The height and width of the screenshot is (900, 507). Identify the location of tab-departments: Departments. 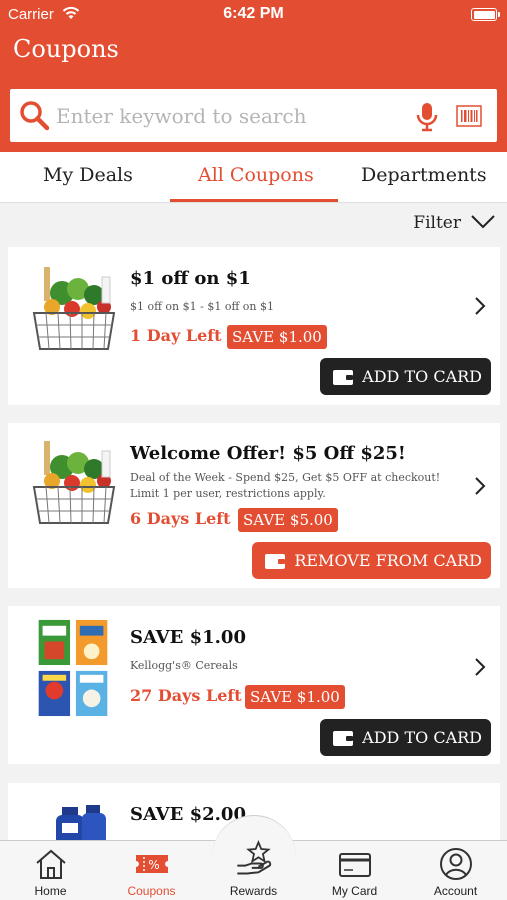
(424, 175).